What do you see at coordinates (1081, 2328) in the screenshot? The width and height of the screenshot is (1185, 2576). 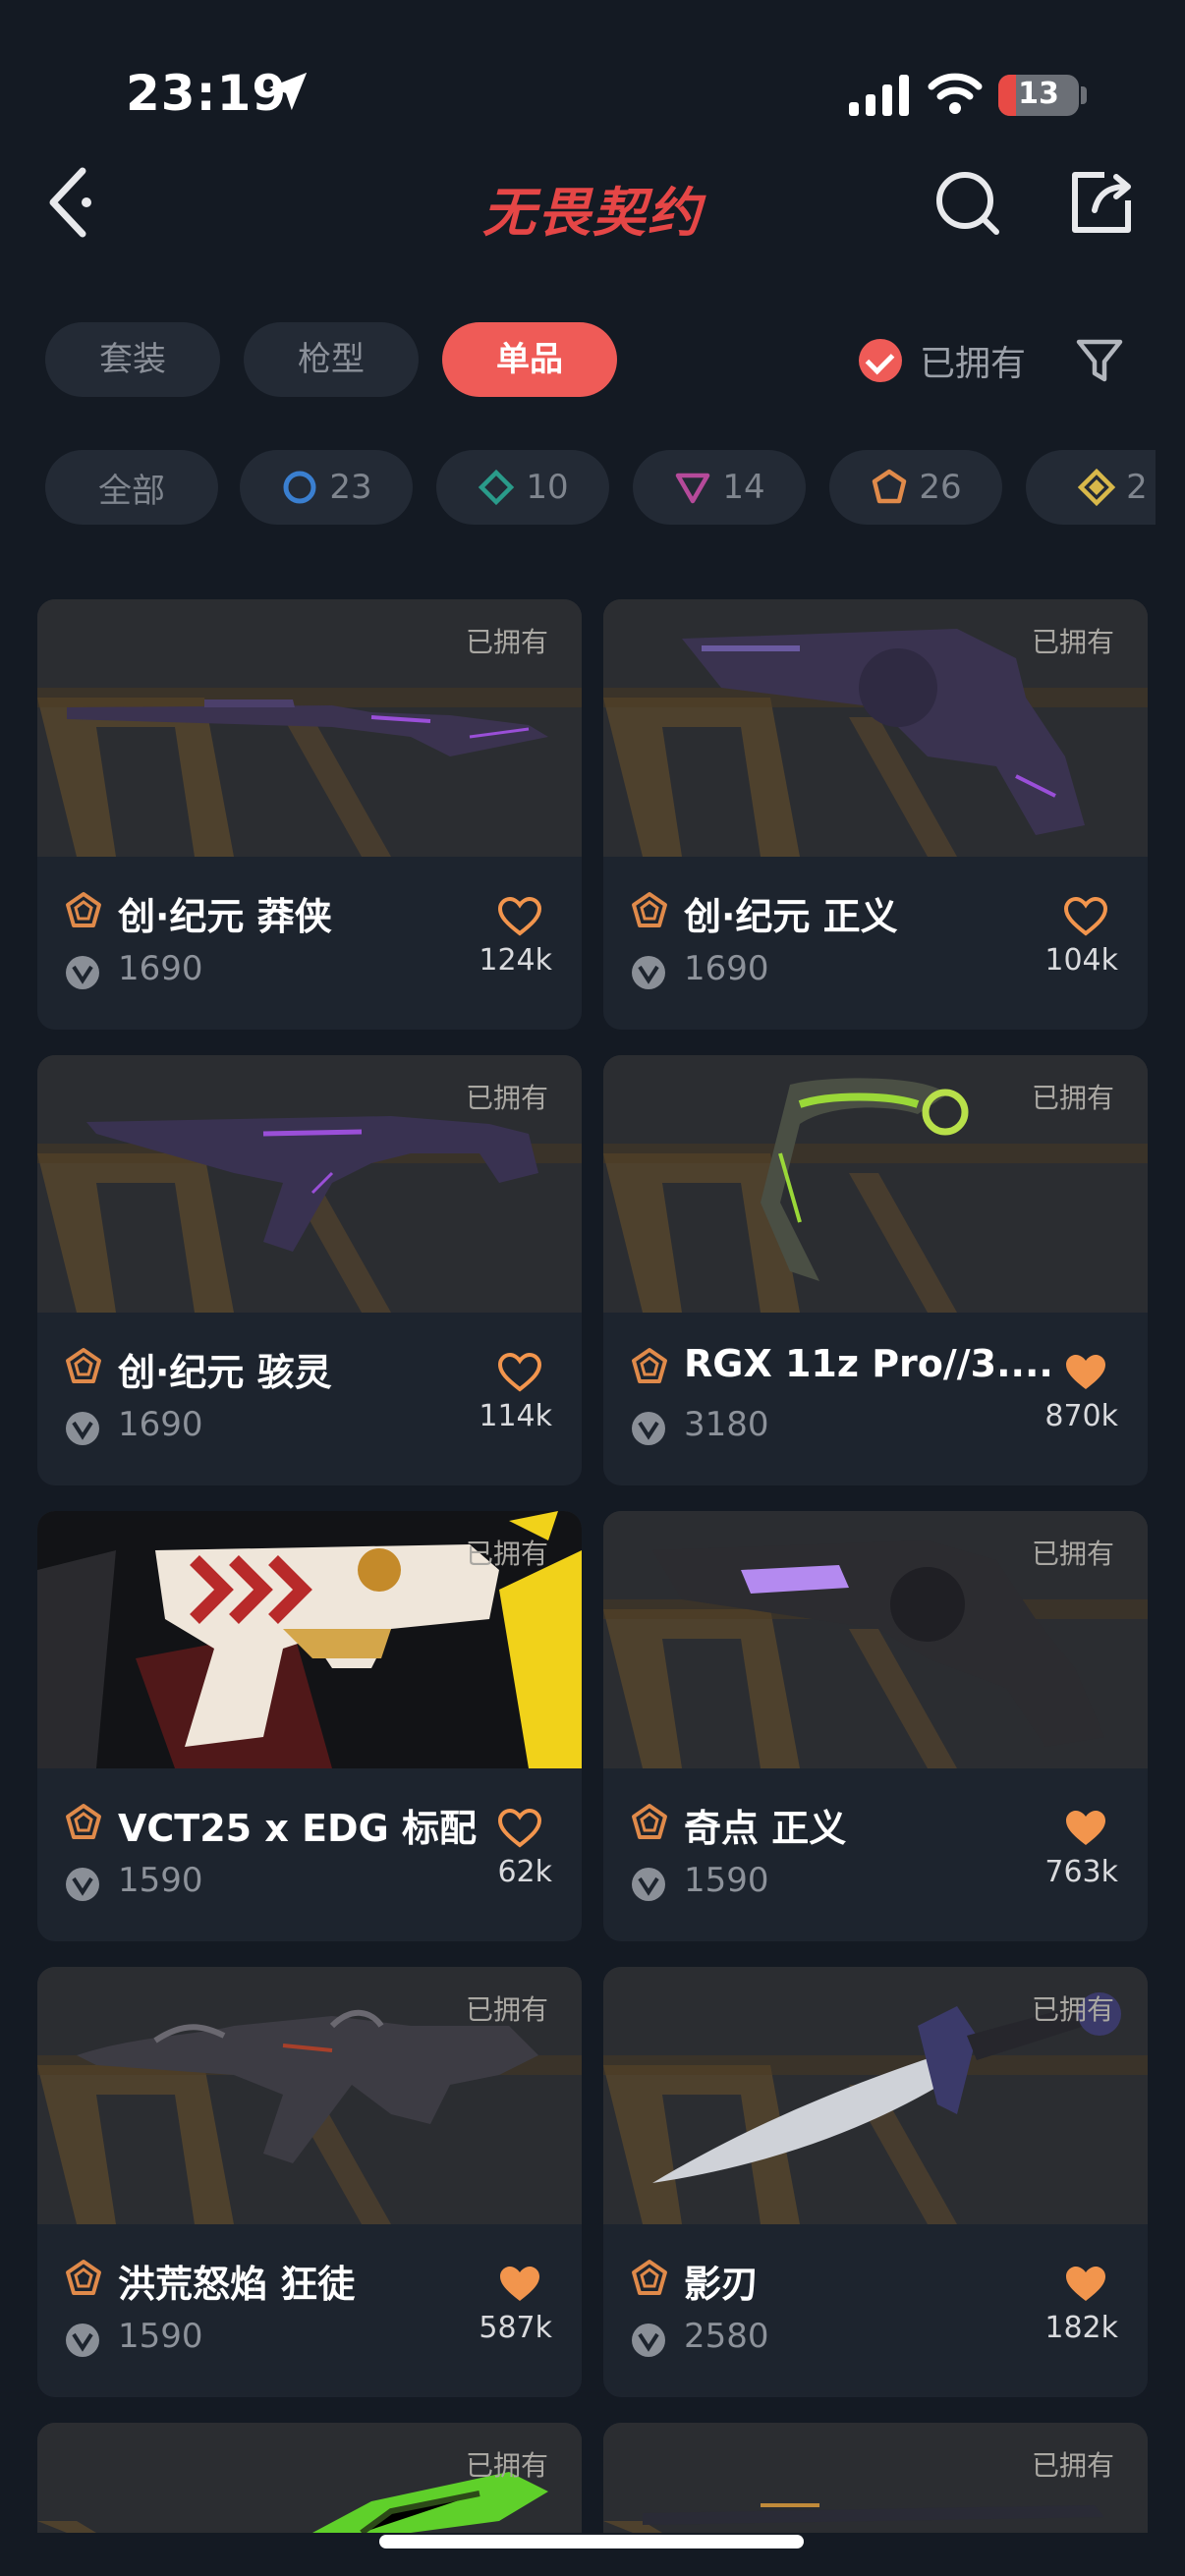 I see `item-likes: 182k` at bounding box center [1081, 2328].